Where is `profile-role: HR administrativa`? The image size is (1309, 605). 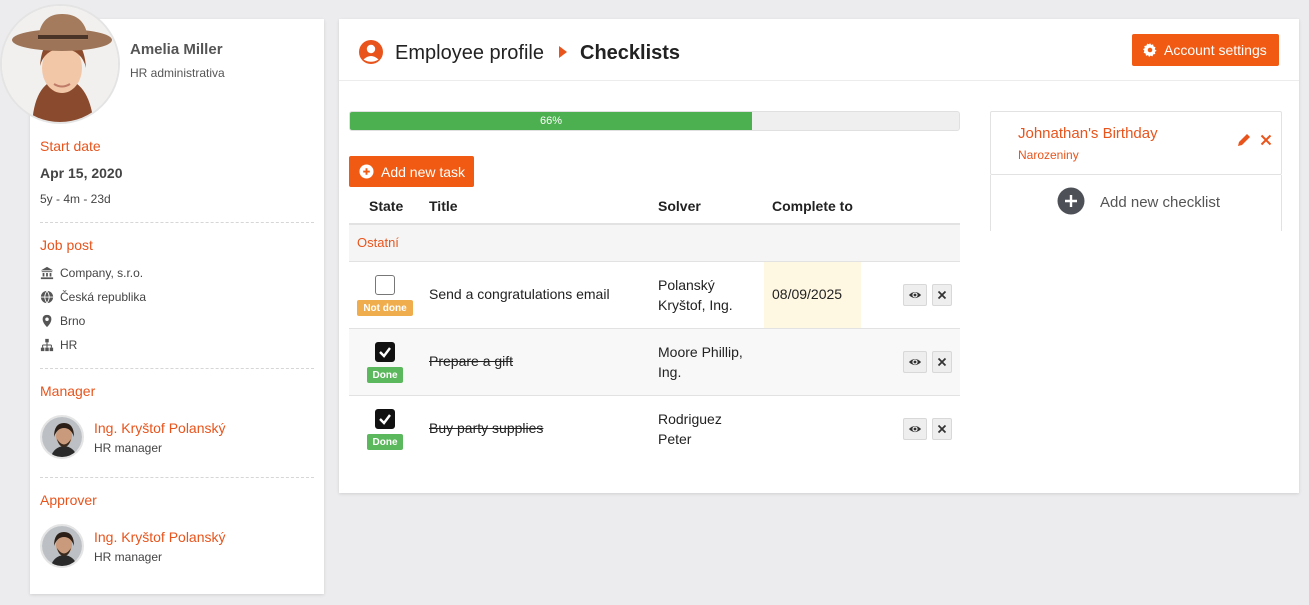 profile-role: HR administrativa is located at coordinates (177, 73).